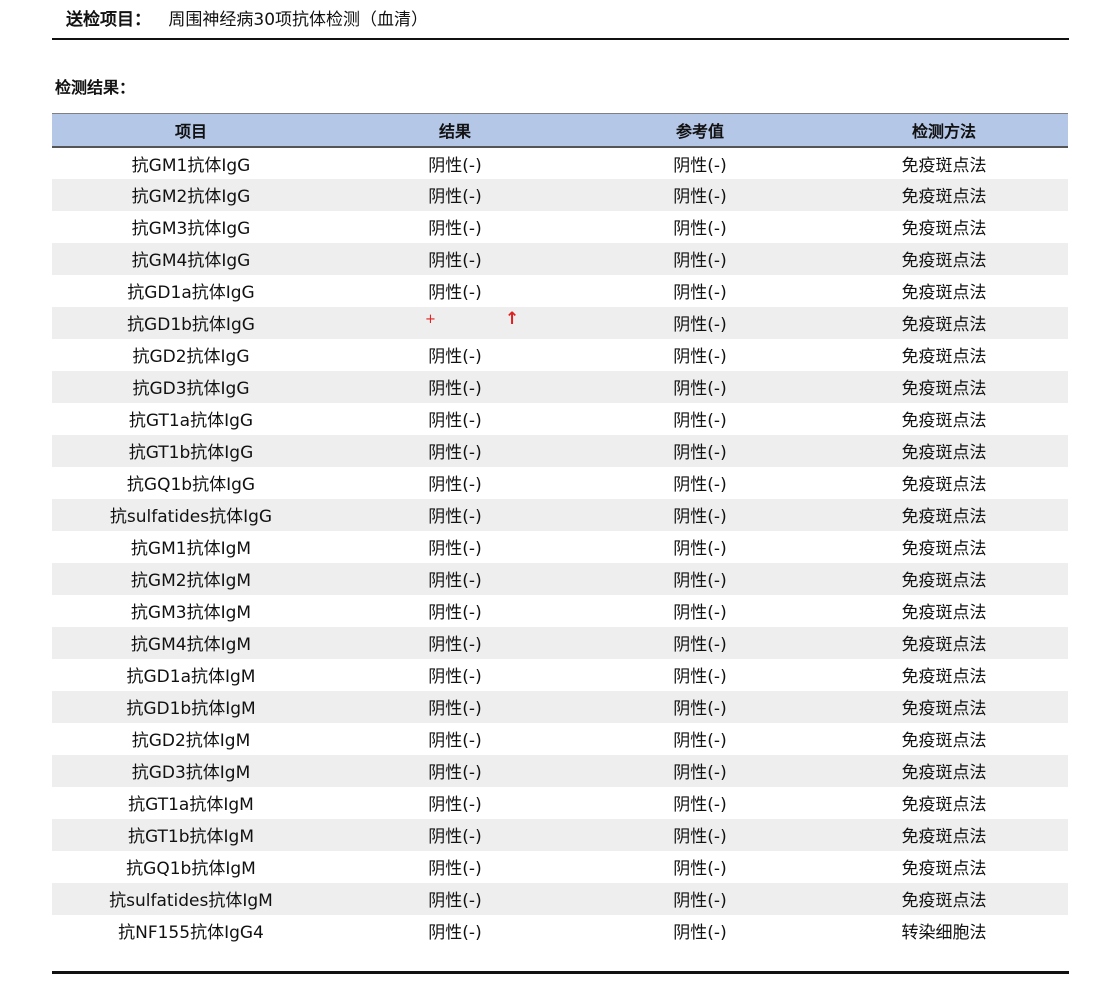 Image resolution: width=1120 pixels, height=981 pixels. What do you see at coordinates (191, 130) in the screenshot?
I see `column-header-item: 项目` at bounding box center [191, 130].